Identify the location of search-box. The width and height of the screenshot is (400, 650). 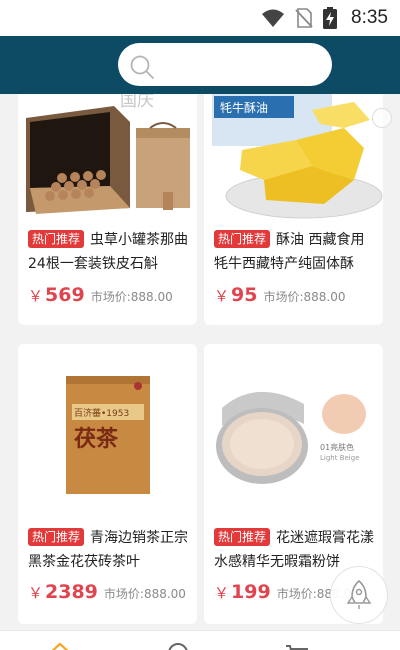
(225, 64).